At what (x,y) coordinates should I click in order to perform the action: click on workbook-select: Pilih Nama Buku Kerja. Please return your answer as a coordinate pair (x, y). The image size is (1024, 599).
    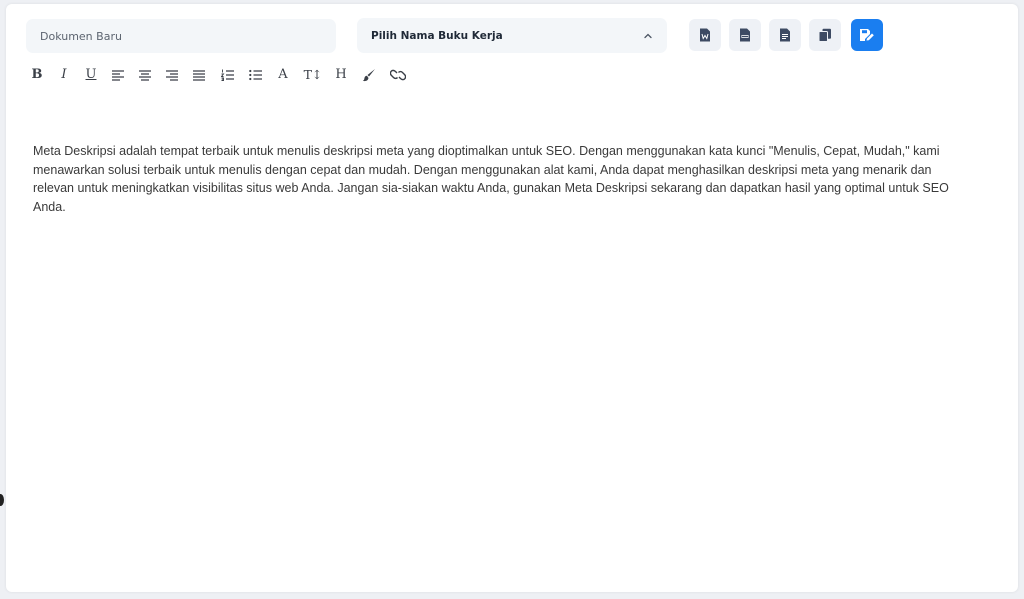
    Looking at the image, I should click on (512, 35).